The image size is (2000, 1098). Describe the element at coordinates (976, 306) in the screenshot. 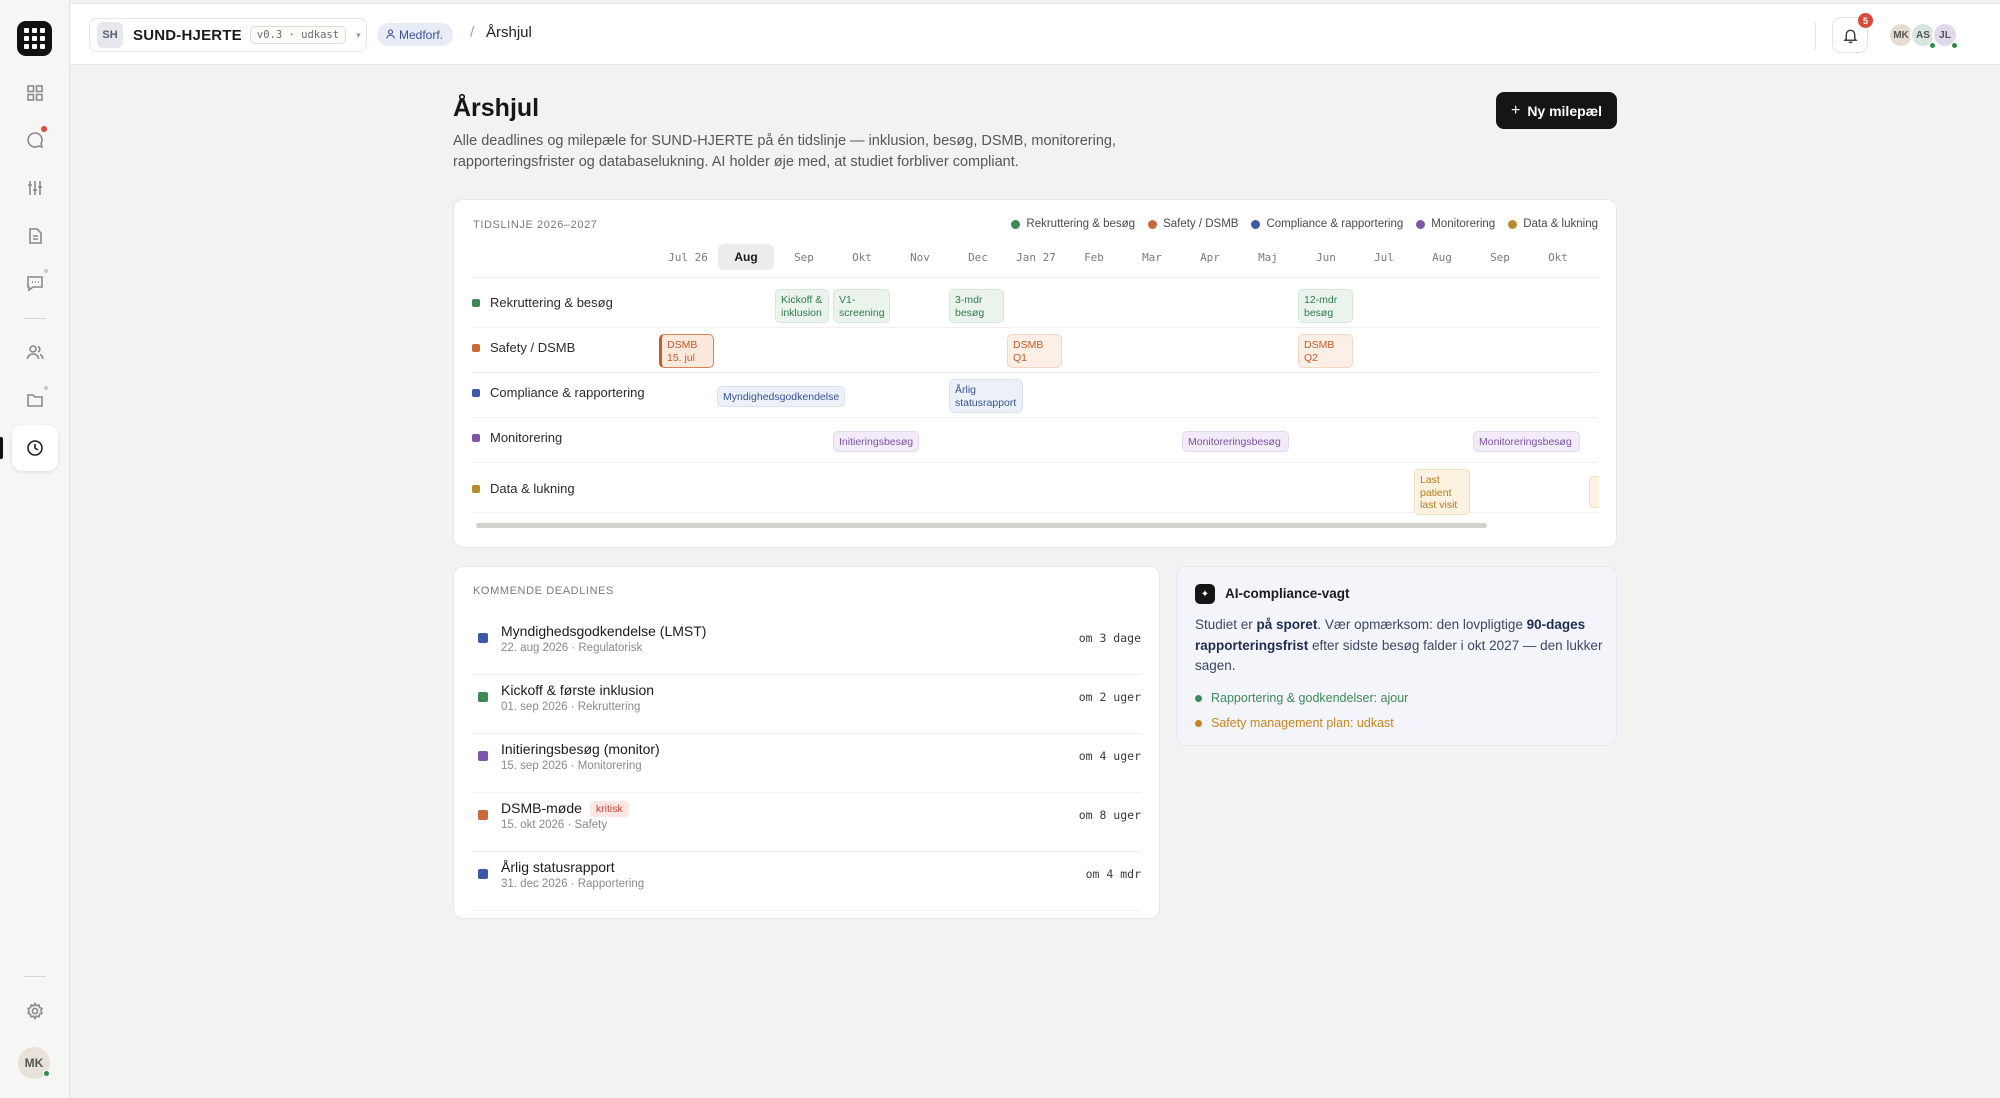

I see `milestone-3-mdr-besog: 3-mdr besøg` at that location.